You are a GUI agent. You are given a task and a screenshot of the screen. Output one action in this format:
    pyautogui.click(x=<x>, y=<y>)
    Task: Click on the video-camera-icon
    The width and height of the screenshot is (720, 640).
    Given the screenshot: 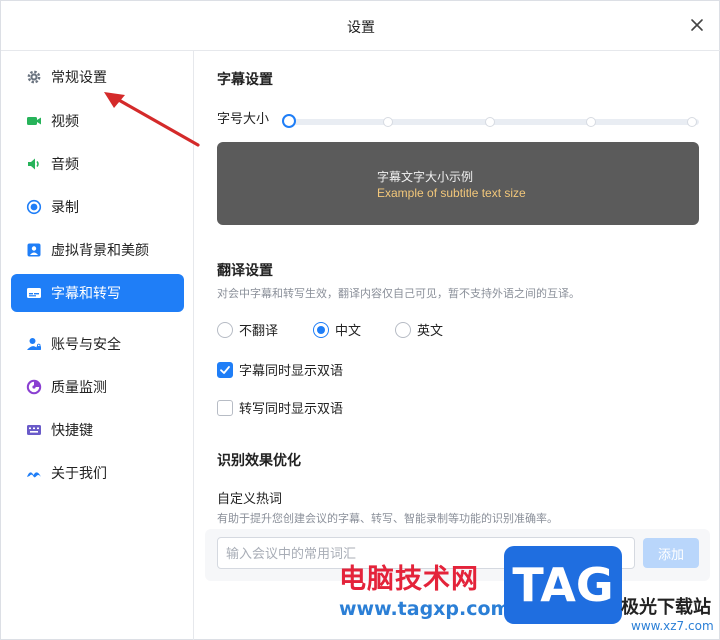 What is the action you would take?
    pyautogui.click(x=34, y=121)
    